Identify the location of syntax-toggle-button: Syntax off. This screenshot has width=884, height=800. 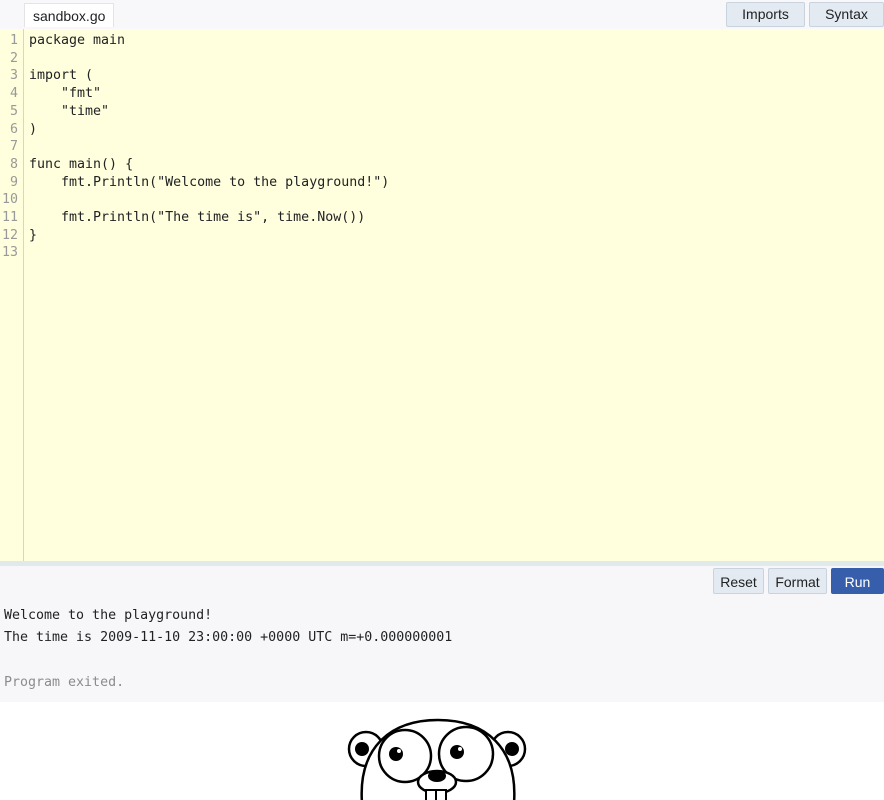
(846, 23).